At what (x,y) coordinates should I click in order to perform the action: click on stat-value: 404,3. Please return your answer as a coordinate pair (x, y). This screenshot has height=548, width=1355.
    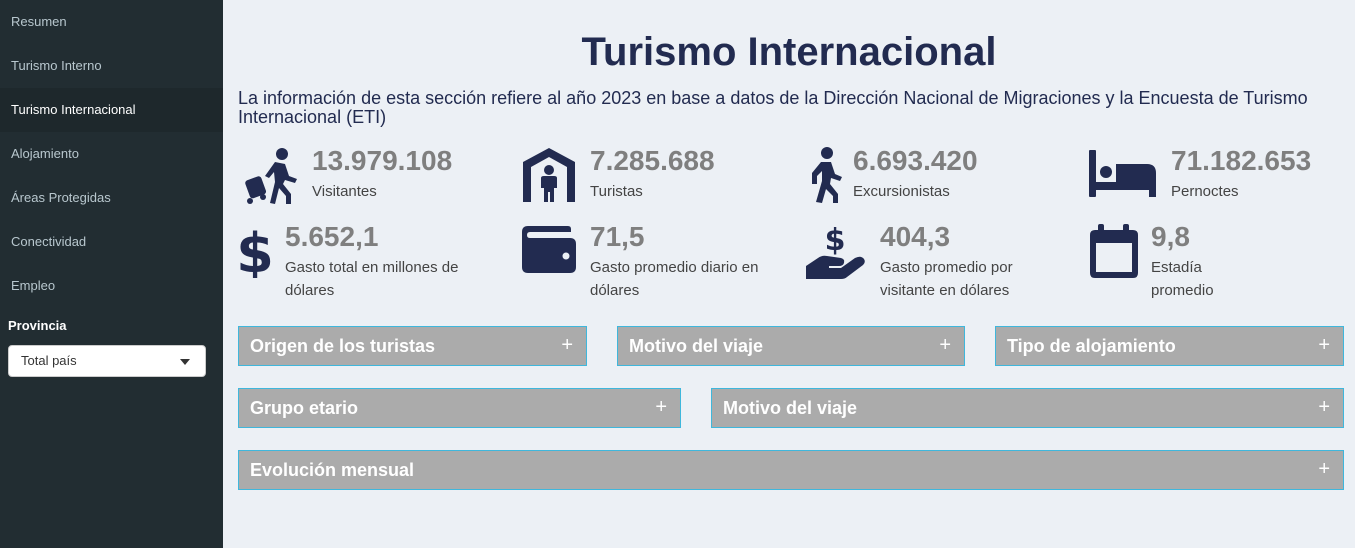
    Looking at the image, I should click on (915, 236).